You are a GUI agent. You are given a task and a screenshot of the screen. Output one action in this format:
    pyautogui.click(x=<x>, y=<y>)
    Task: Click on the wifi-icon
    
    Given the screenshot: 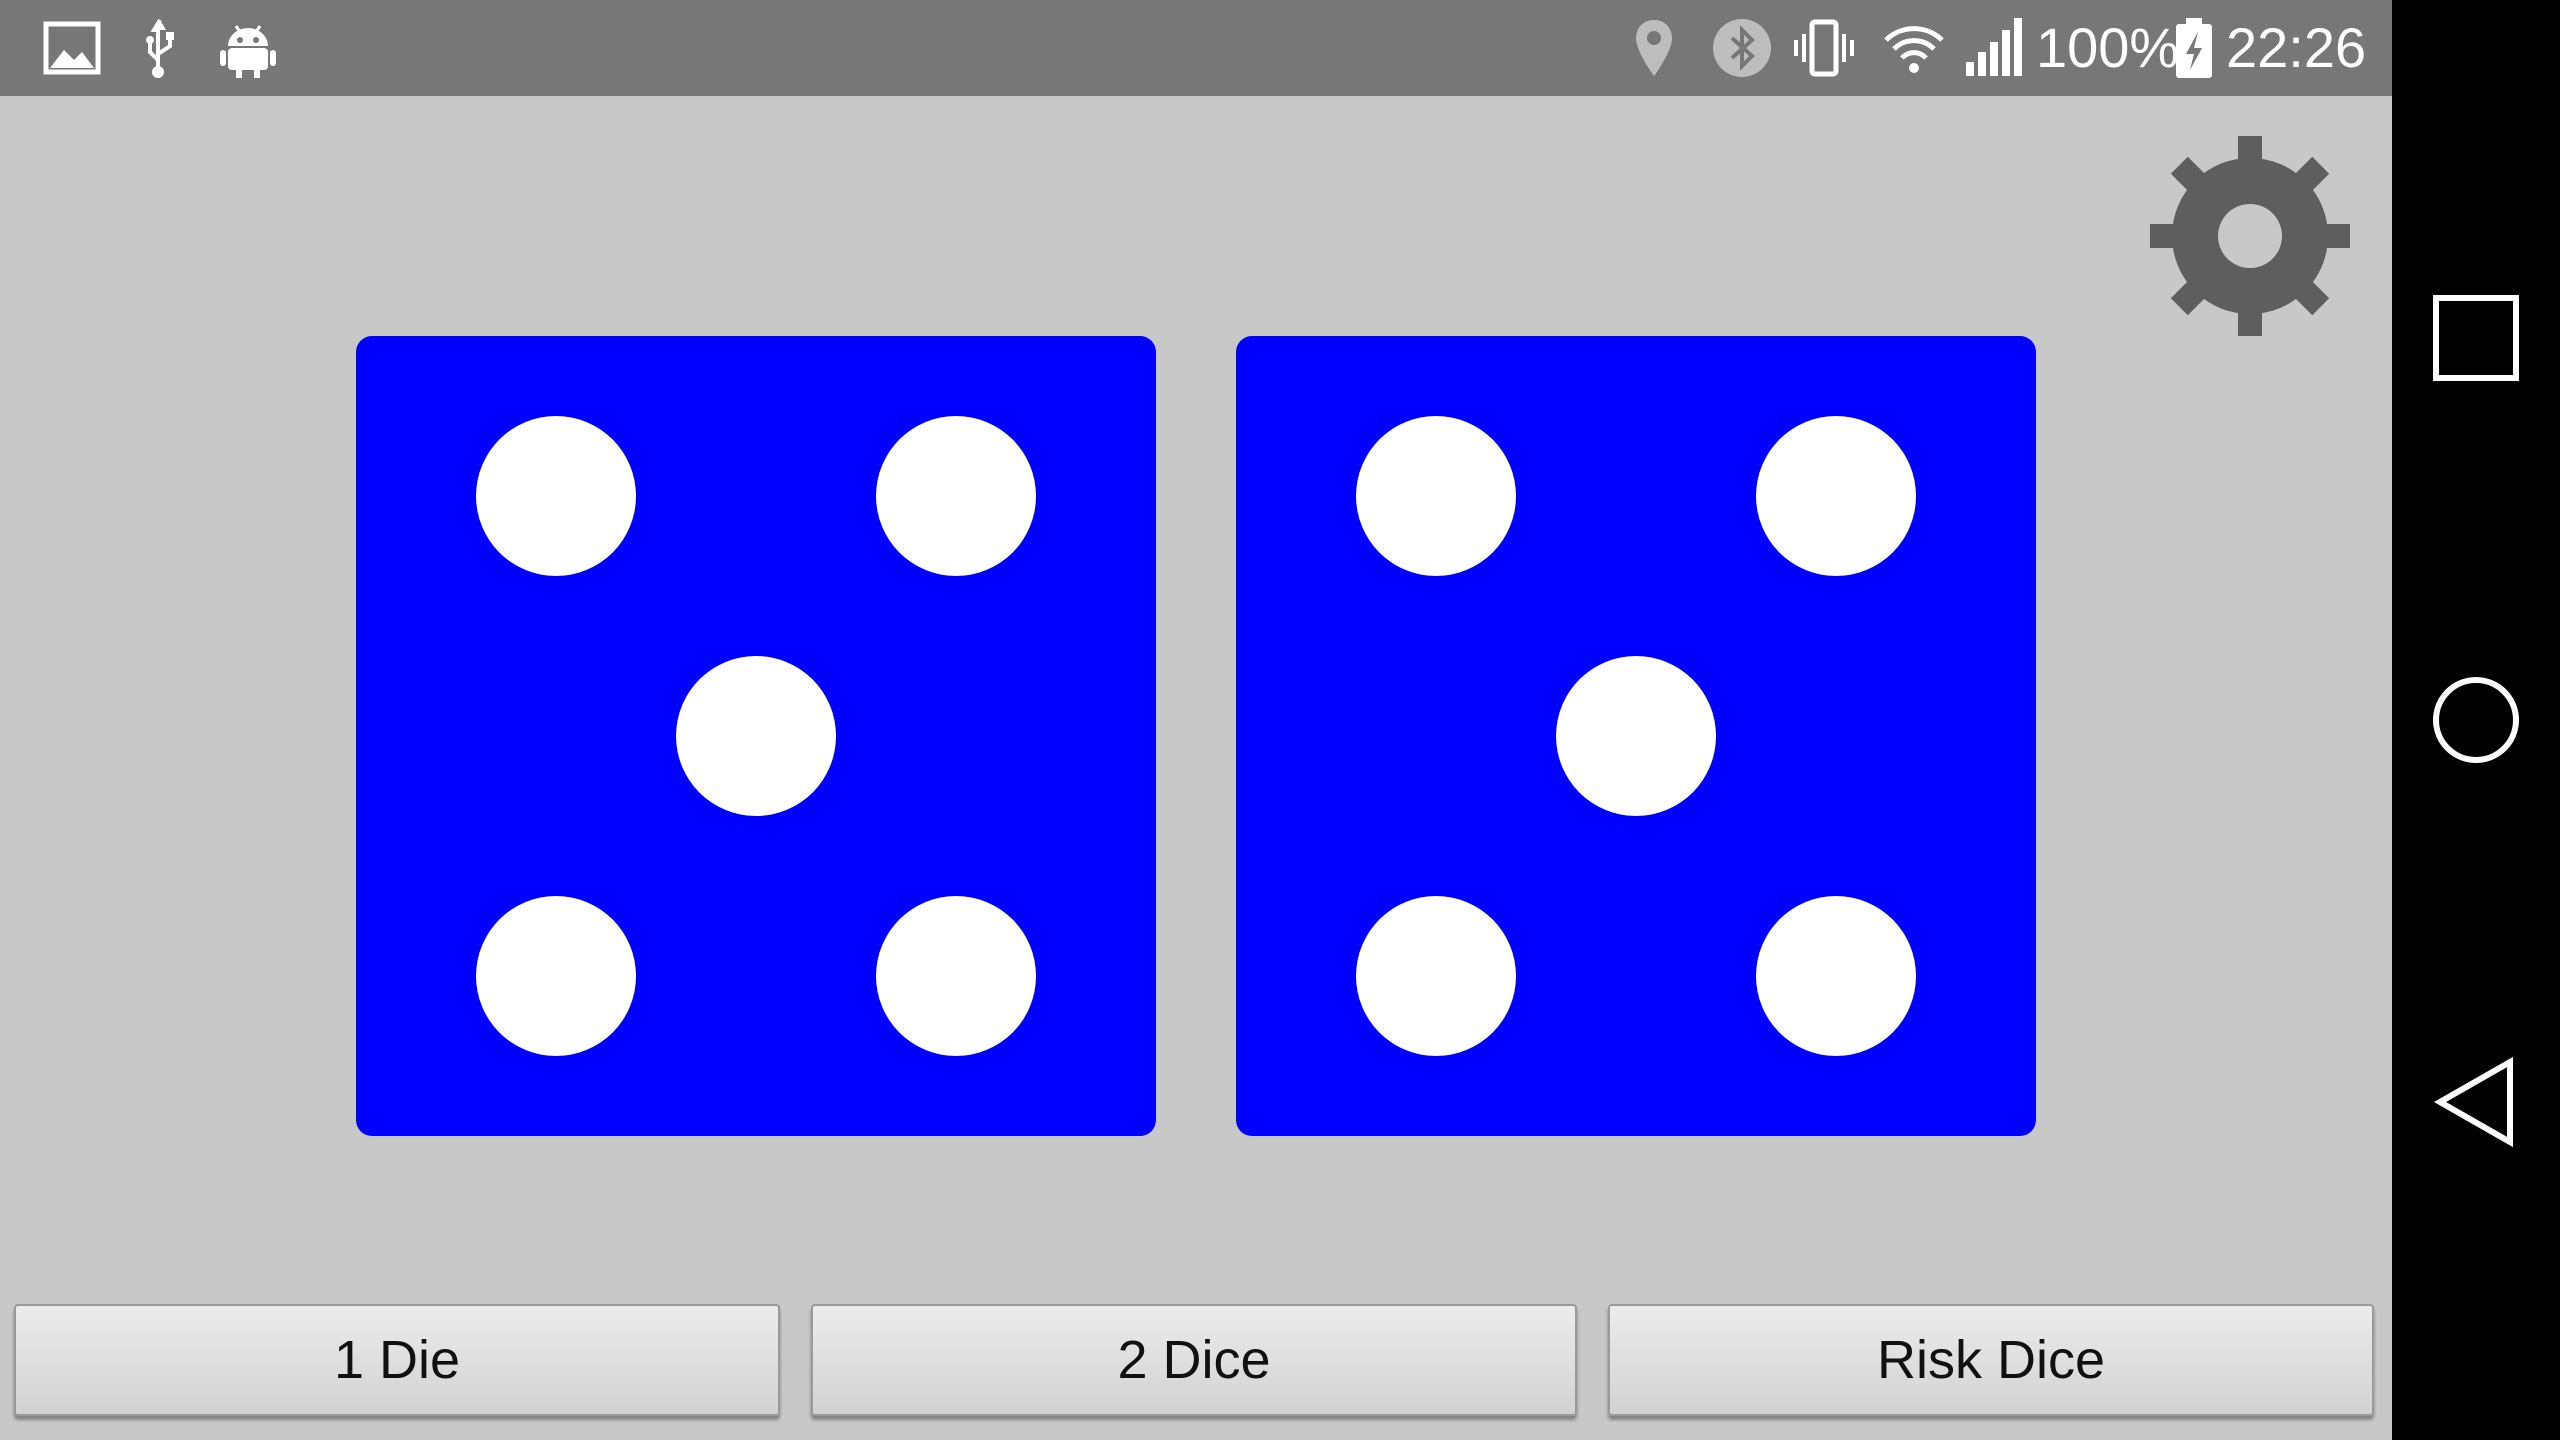 What is the action you would take?
    pyautogui.click(x=1914, y=49)
    